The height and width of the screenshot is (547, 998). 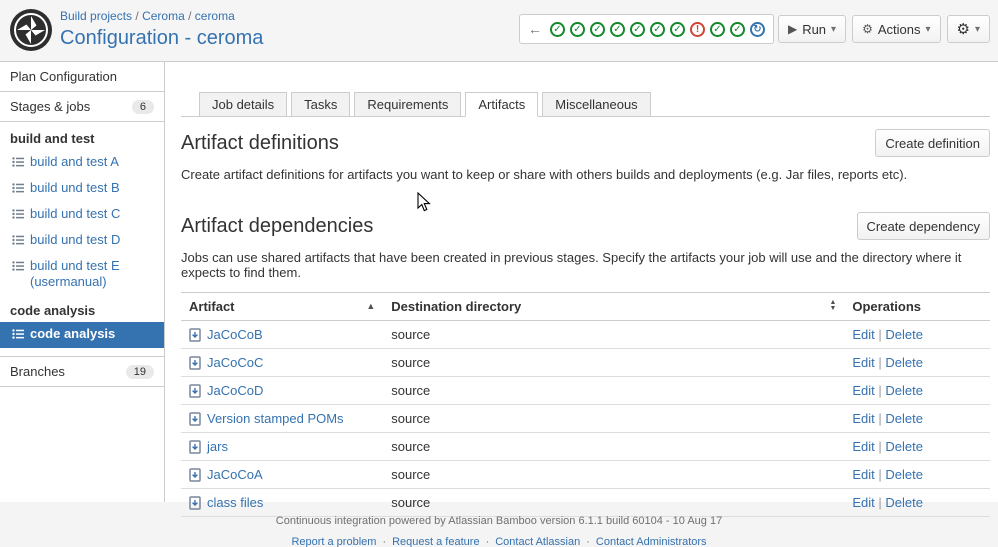 I want to click on tab-tasks: Tasks, so click(x=321, y=104).